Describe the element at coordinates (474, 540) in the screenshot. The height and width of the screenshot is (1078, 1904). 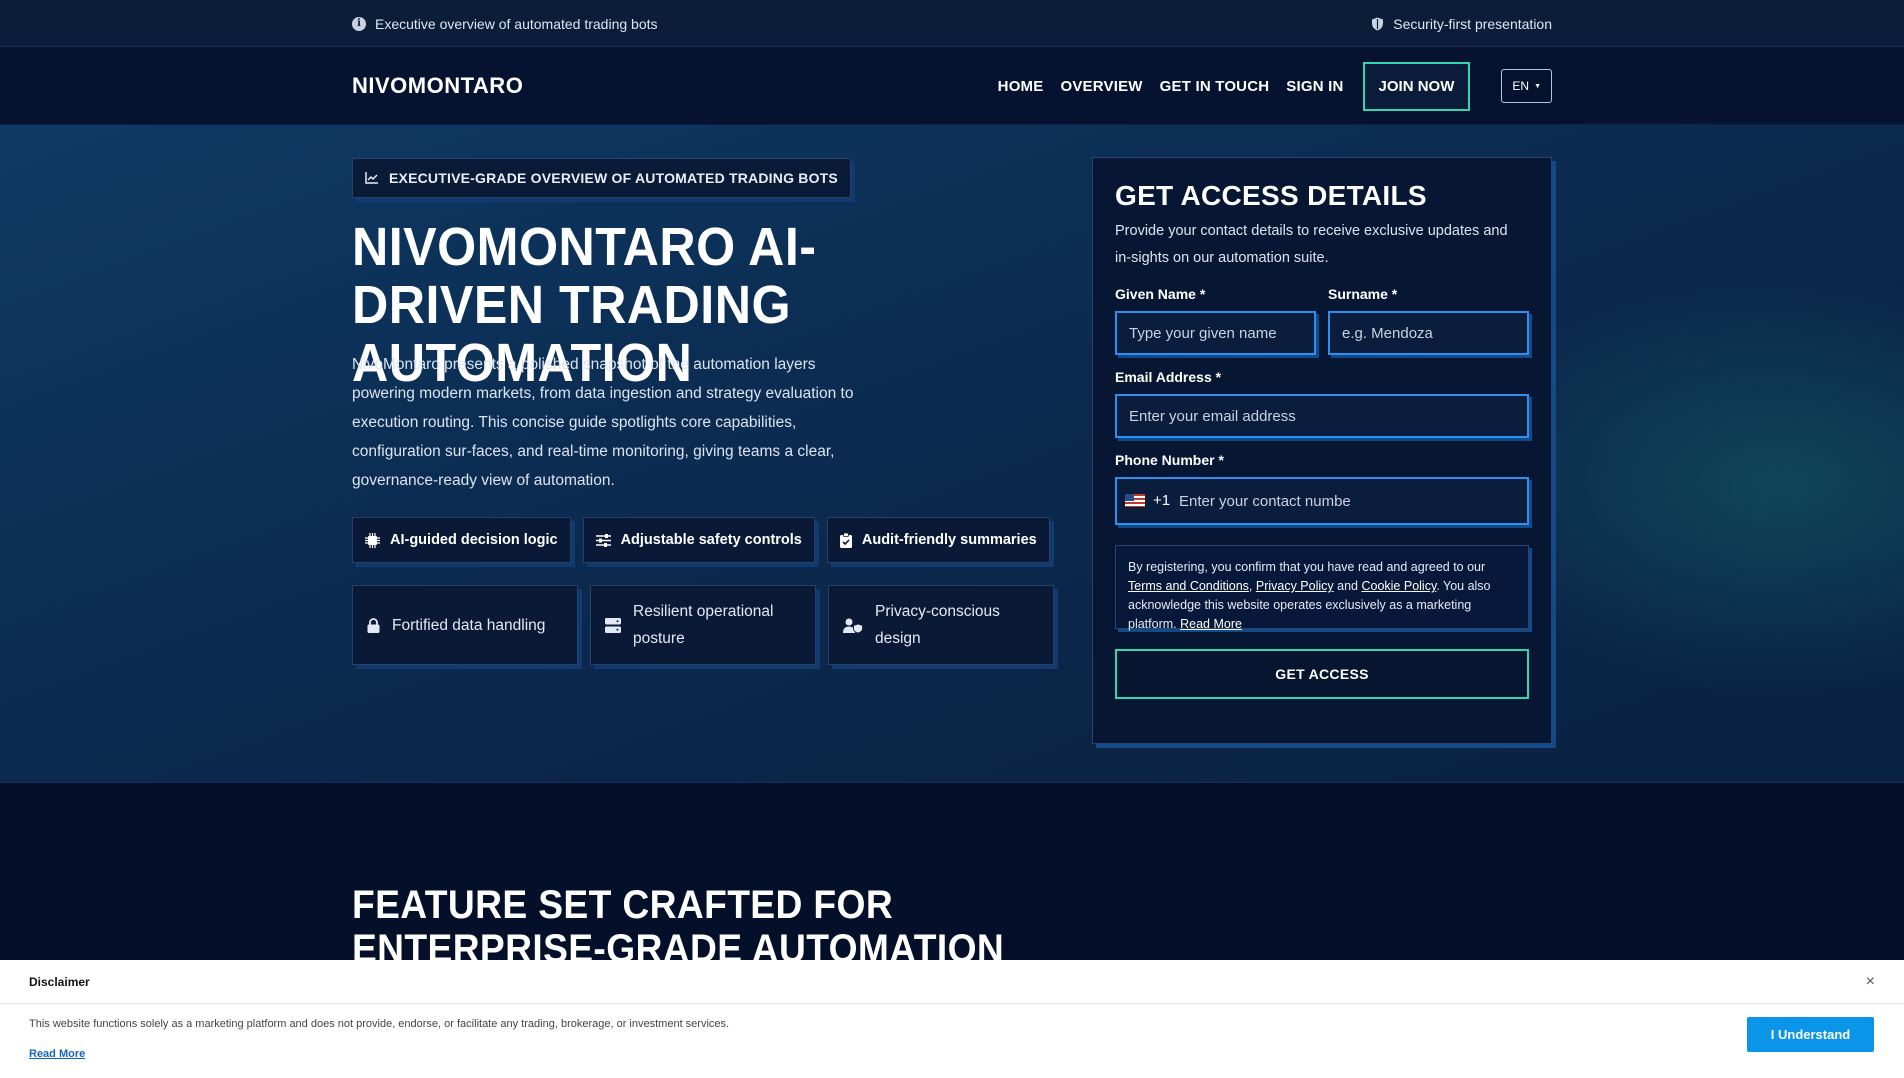
I see `chip-label: AI-guided decision logic` at that location.